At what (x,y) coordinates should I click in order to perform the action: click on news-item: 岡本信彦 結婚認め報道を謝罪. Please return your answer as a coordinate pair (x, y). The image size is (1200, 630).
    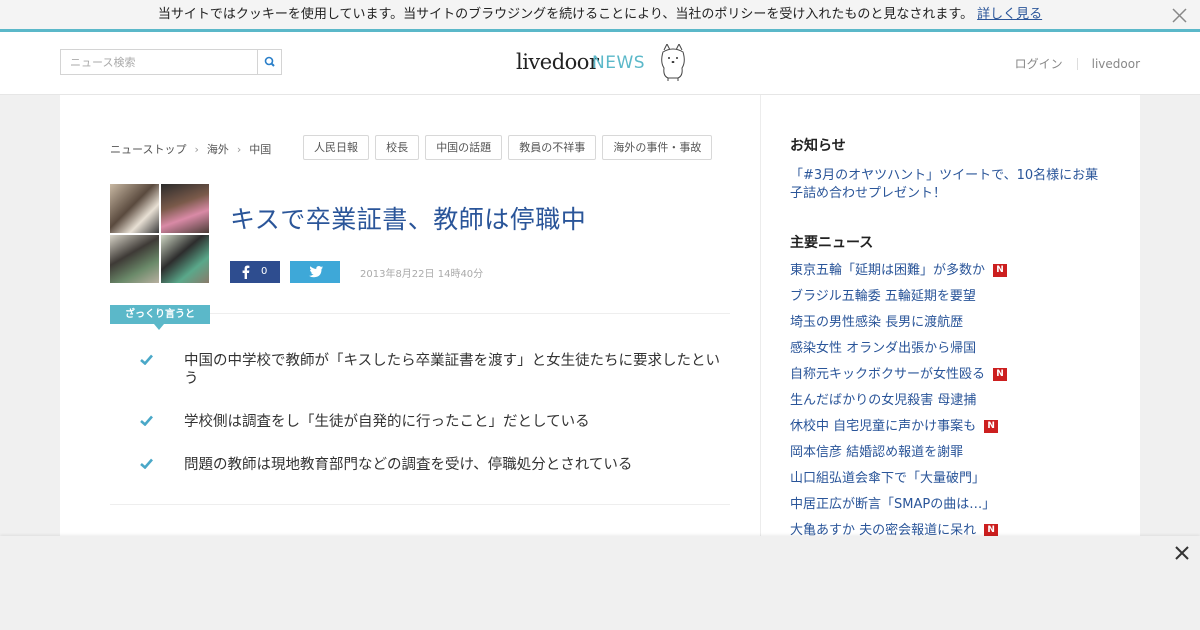
    Looking at the image, I should click on (955, 457).